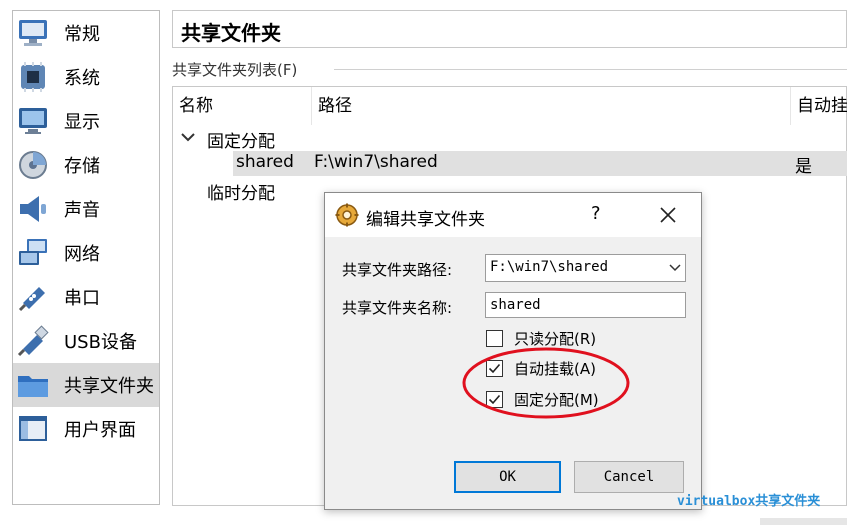  Describe the element at coordinates (82, 210) in the screenshot. I see `sidebar-item-label: 声音` at that location.